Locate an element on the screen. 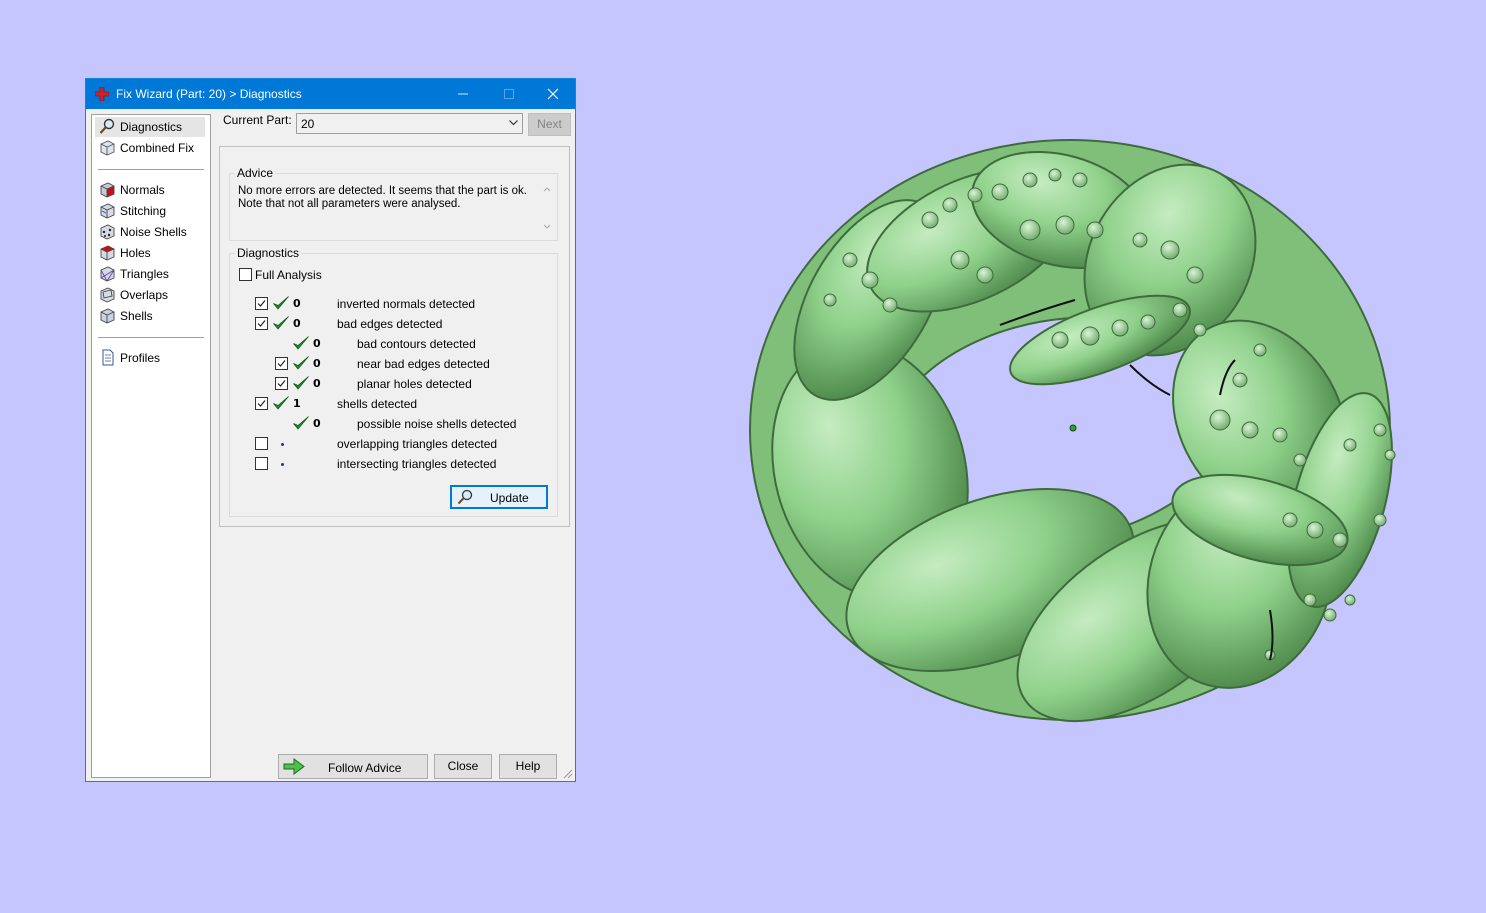 This screenshot has width=1486, height=913. cube-icon is located at coordinates (107, 148).